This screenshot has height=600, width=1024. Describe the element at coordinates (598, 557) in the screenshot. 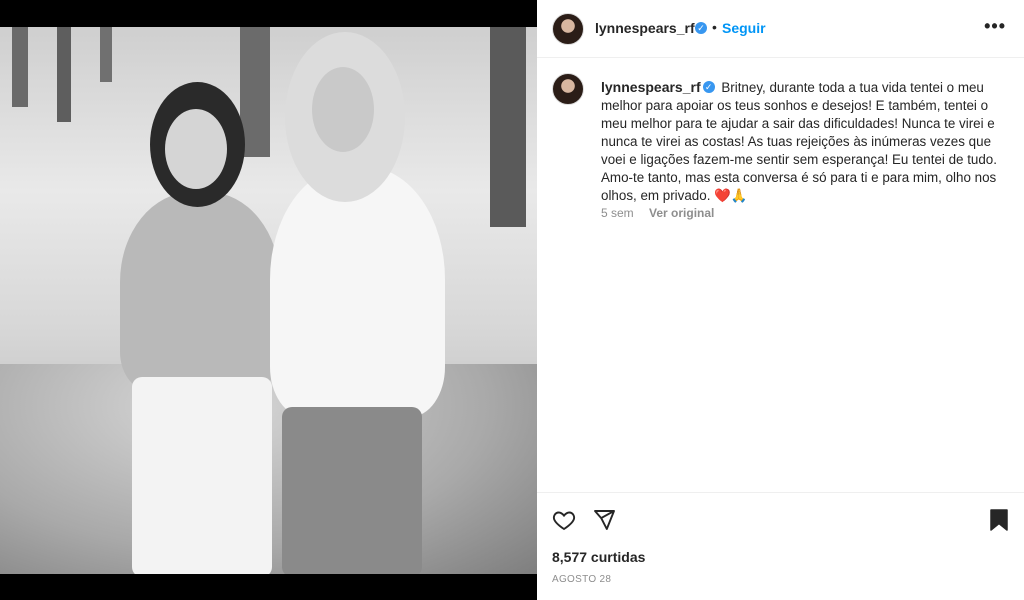

I see `likes-count: 8,577 curtidas` at that location.